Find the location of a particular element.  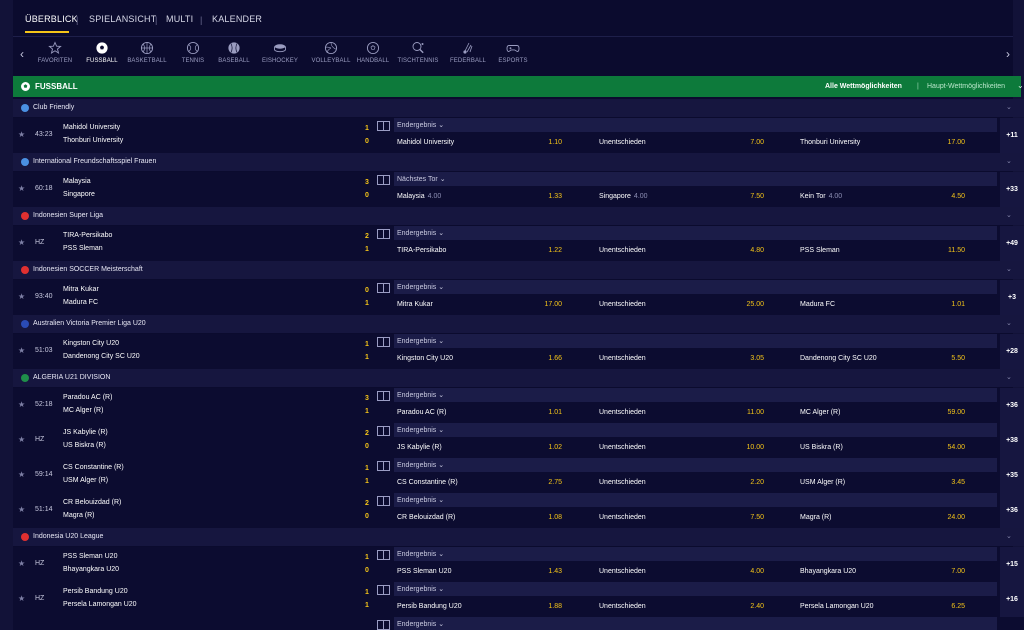

selection-label: Kein Tor 4.00 is located at coordinates (821, 196).